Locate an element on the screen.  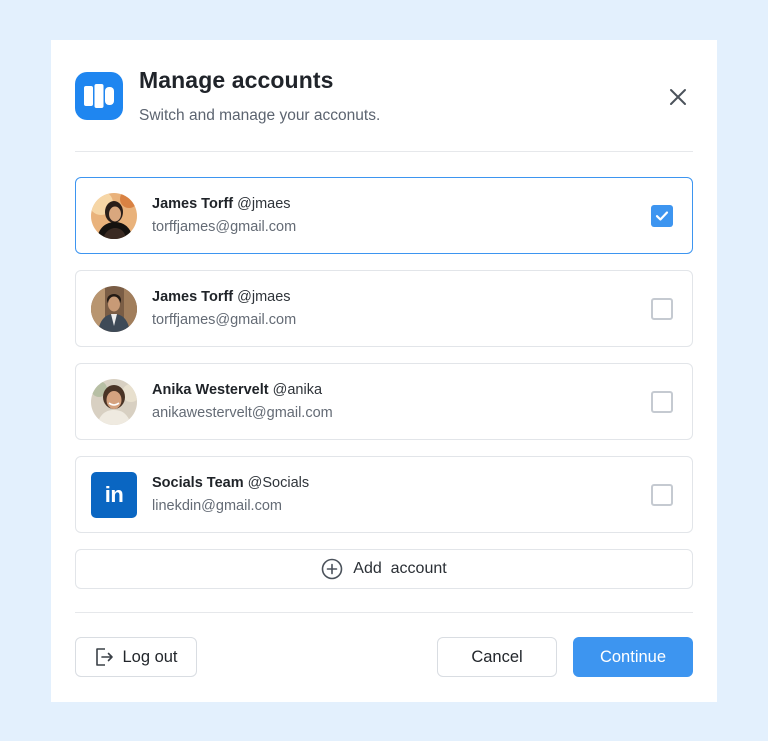
continue-label: Continue is located at coordinates (633, 656).